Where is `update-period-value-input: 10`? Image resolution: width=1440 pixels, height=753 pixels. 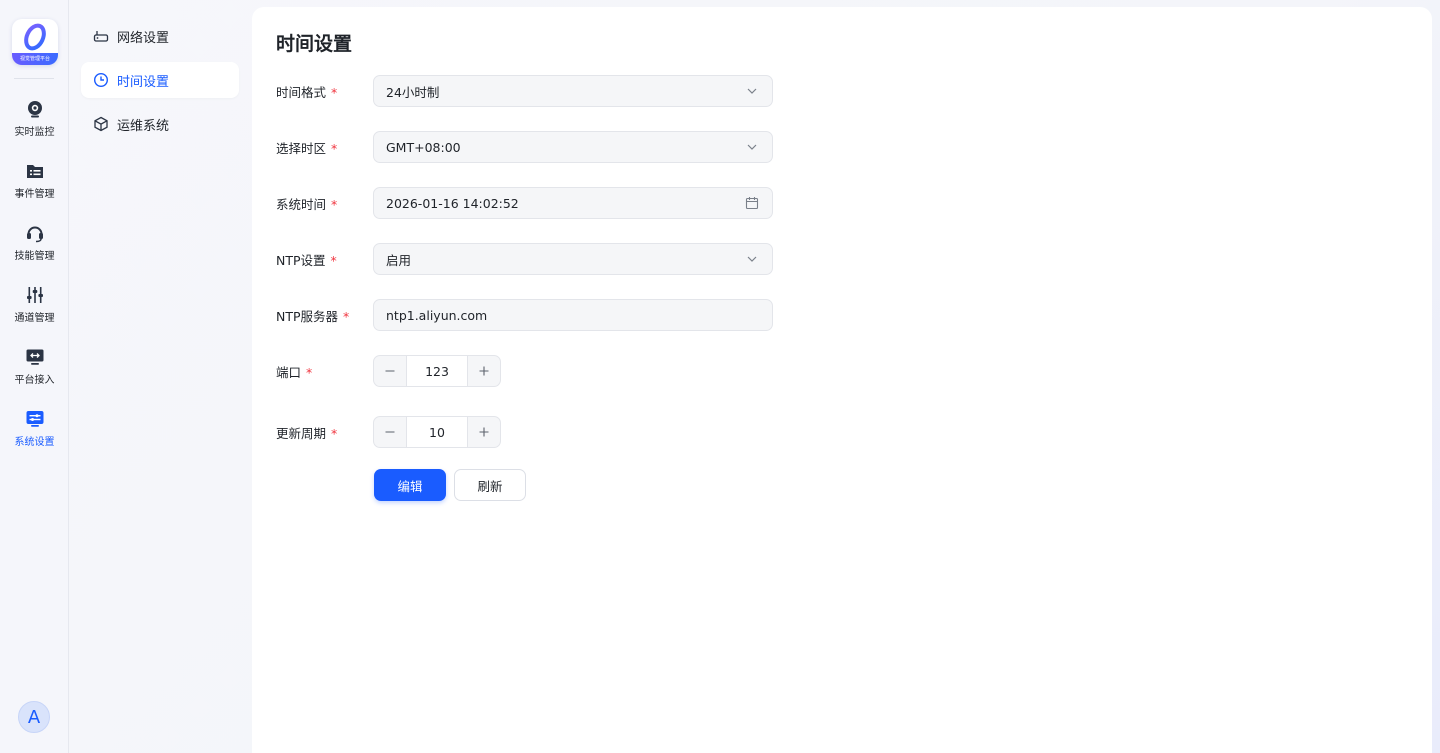
update-period-value-input: 10 is located at coordinates (437, 432).